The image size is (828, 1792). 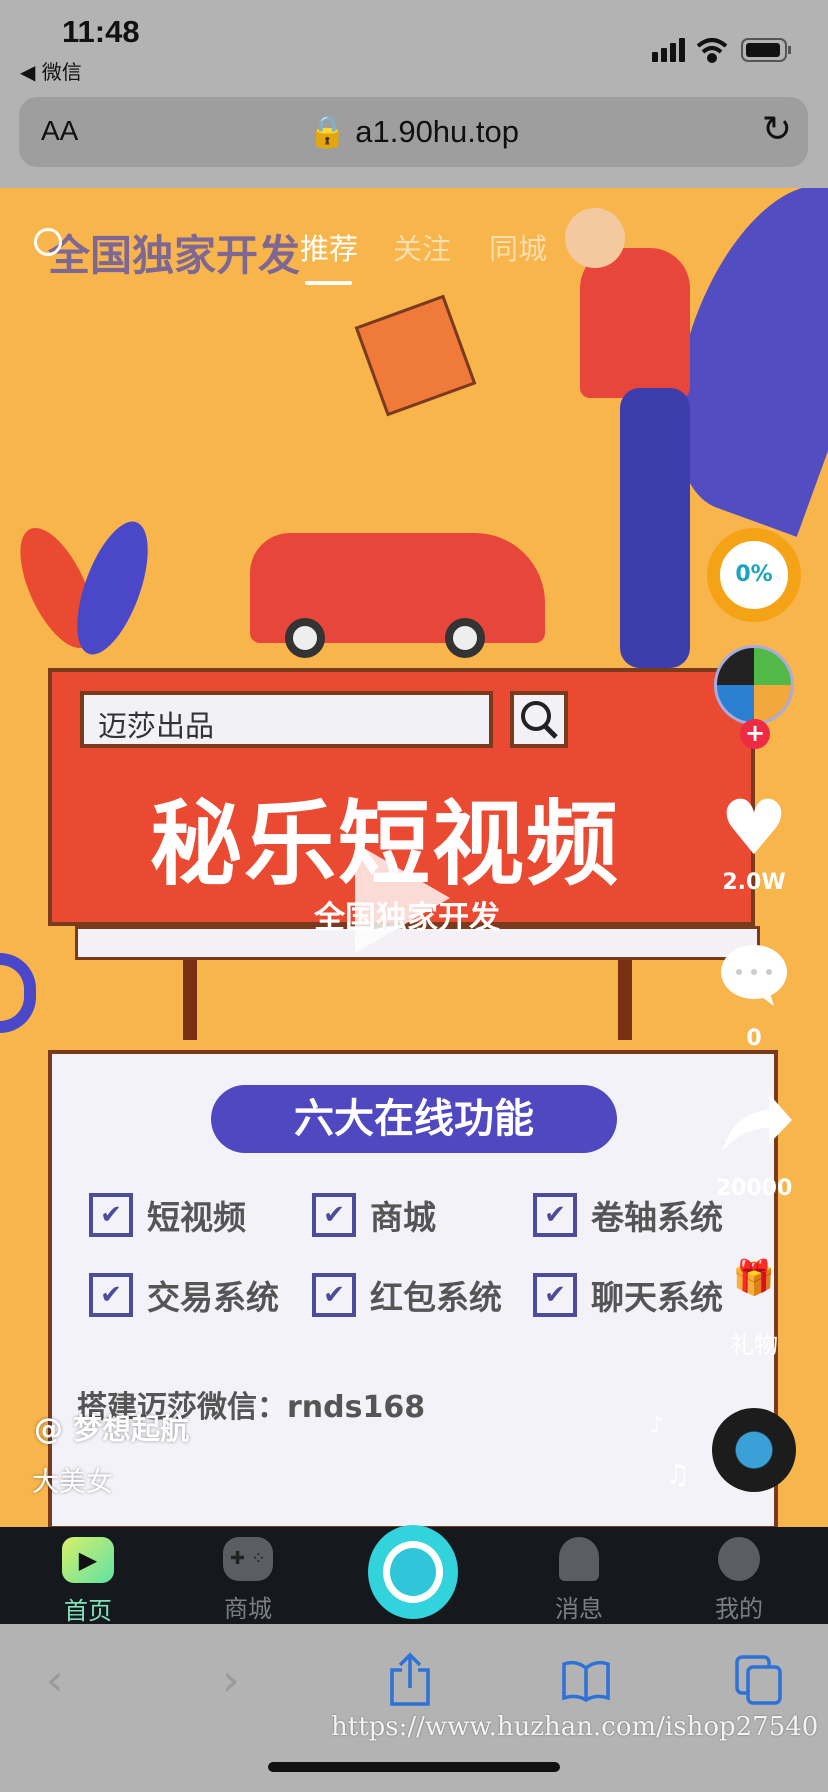 What do you see at coordinates (248, 1559) in the screenshot?
I see `gamepad-icon: ✚ ⁘` at bounding box center [248, 1559].